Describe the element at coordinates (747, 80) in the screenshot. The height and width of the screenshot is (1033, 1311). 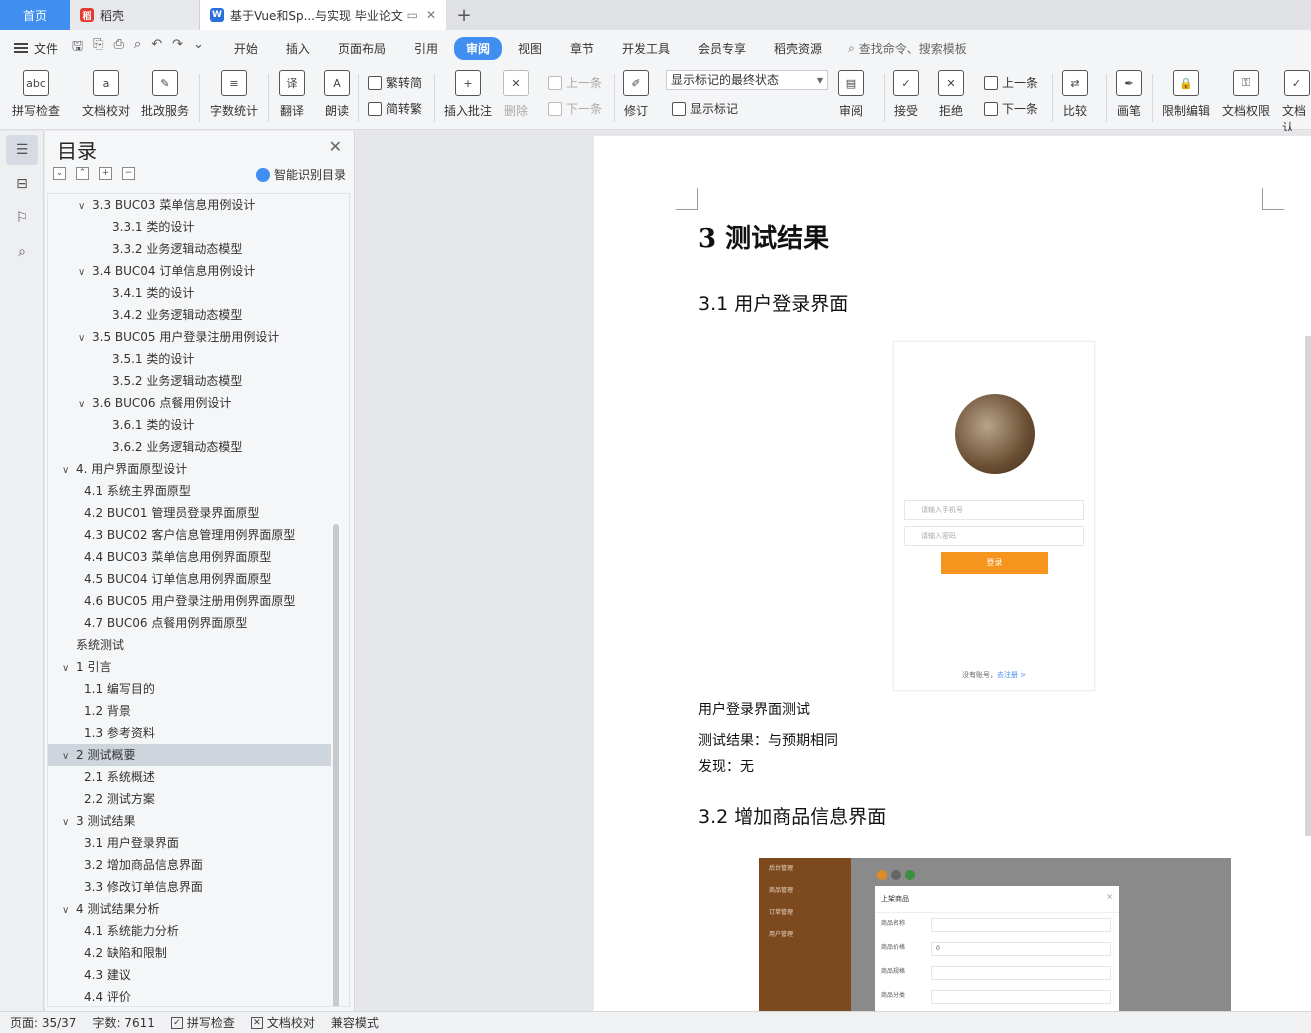
I see `markup-state-select: 显示标记的最终状态` at that location.